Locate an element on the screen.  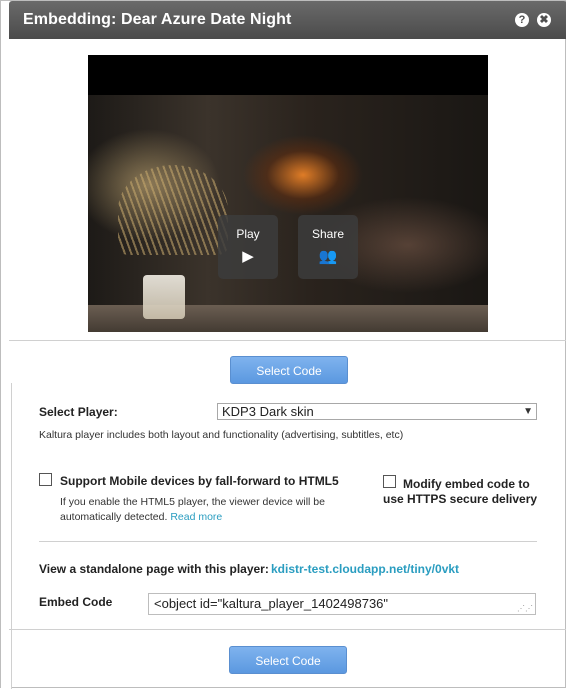
read-more-link: Read more is located at coordinates (196, 517).